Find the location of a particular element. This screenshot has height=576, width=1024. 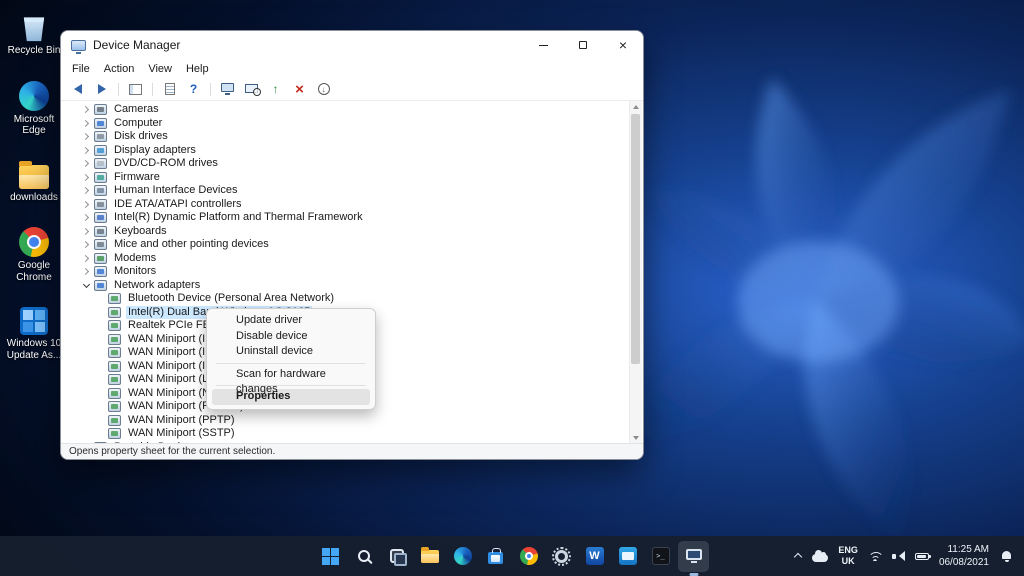

tree-item-human-interface-devices: Human Interface Devices is located at coordinates (345, 191).